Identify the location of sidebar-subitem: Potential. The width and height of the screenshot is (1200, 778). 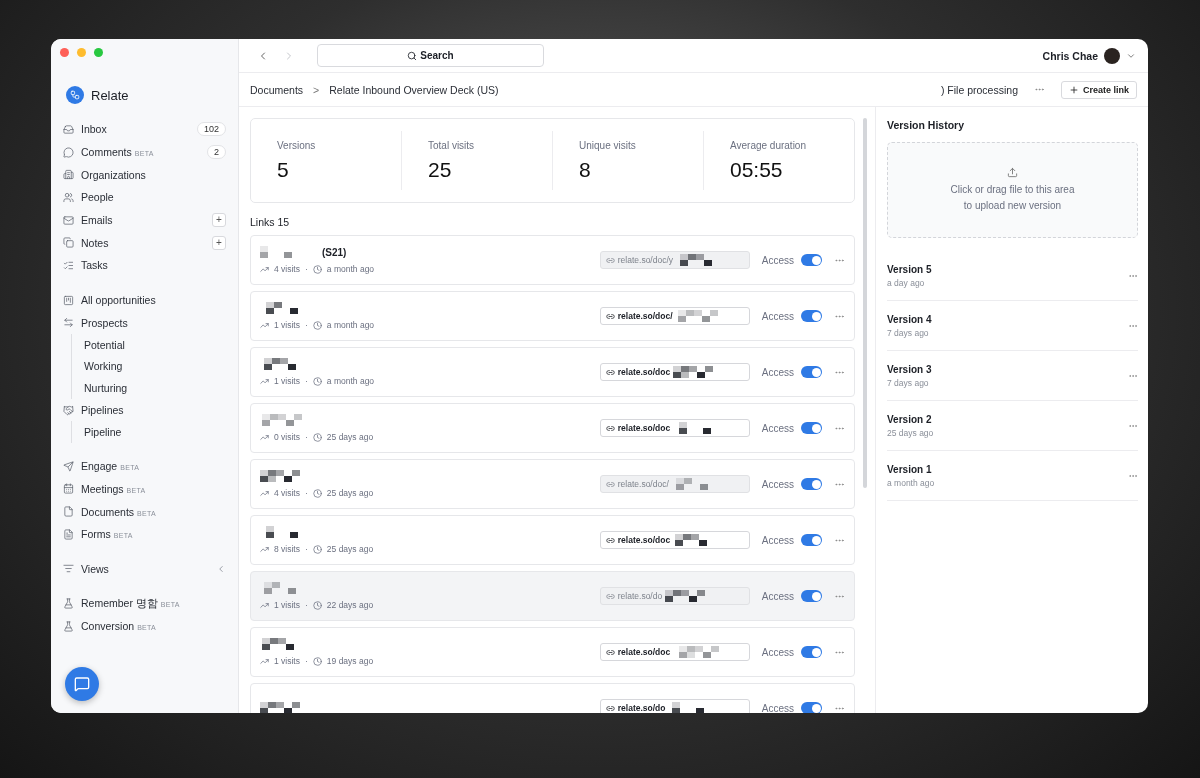
(155, 345).